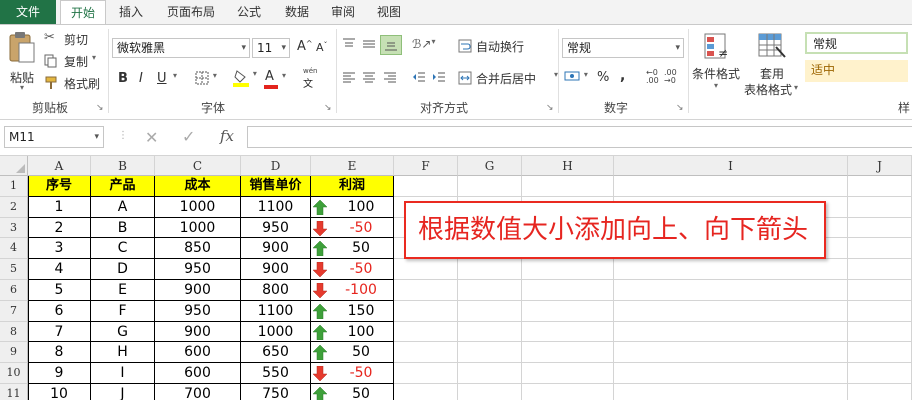 This screenshot has width=912, height=400. Describe the element at coordinates (322, 47) in the screenshot. I see `shrink-font-button: Aˇ` at that location.